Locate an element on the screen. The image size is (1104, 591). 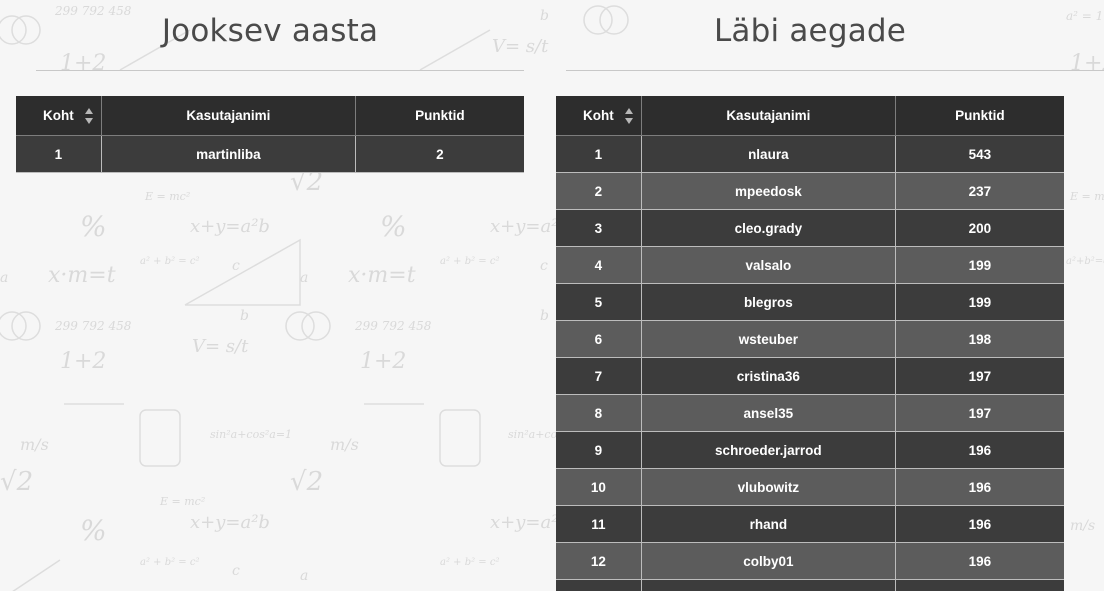
username-cell: schroeder.jarrod is located at coordinates (768, 450).